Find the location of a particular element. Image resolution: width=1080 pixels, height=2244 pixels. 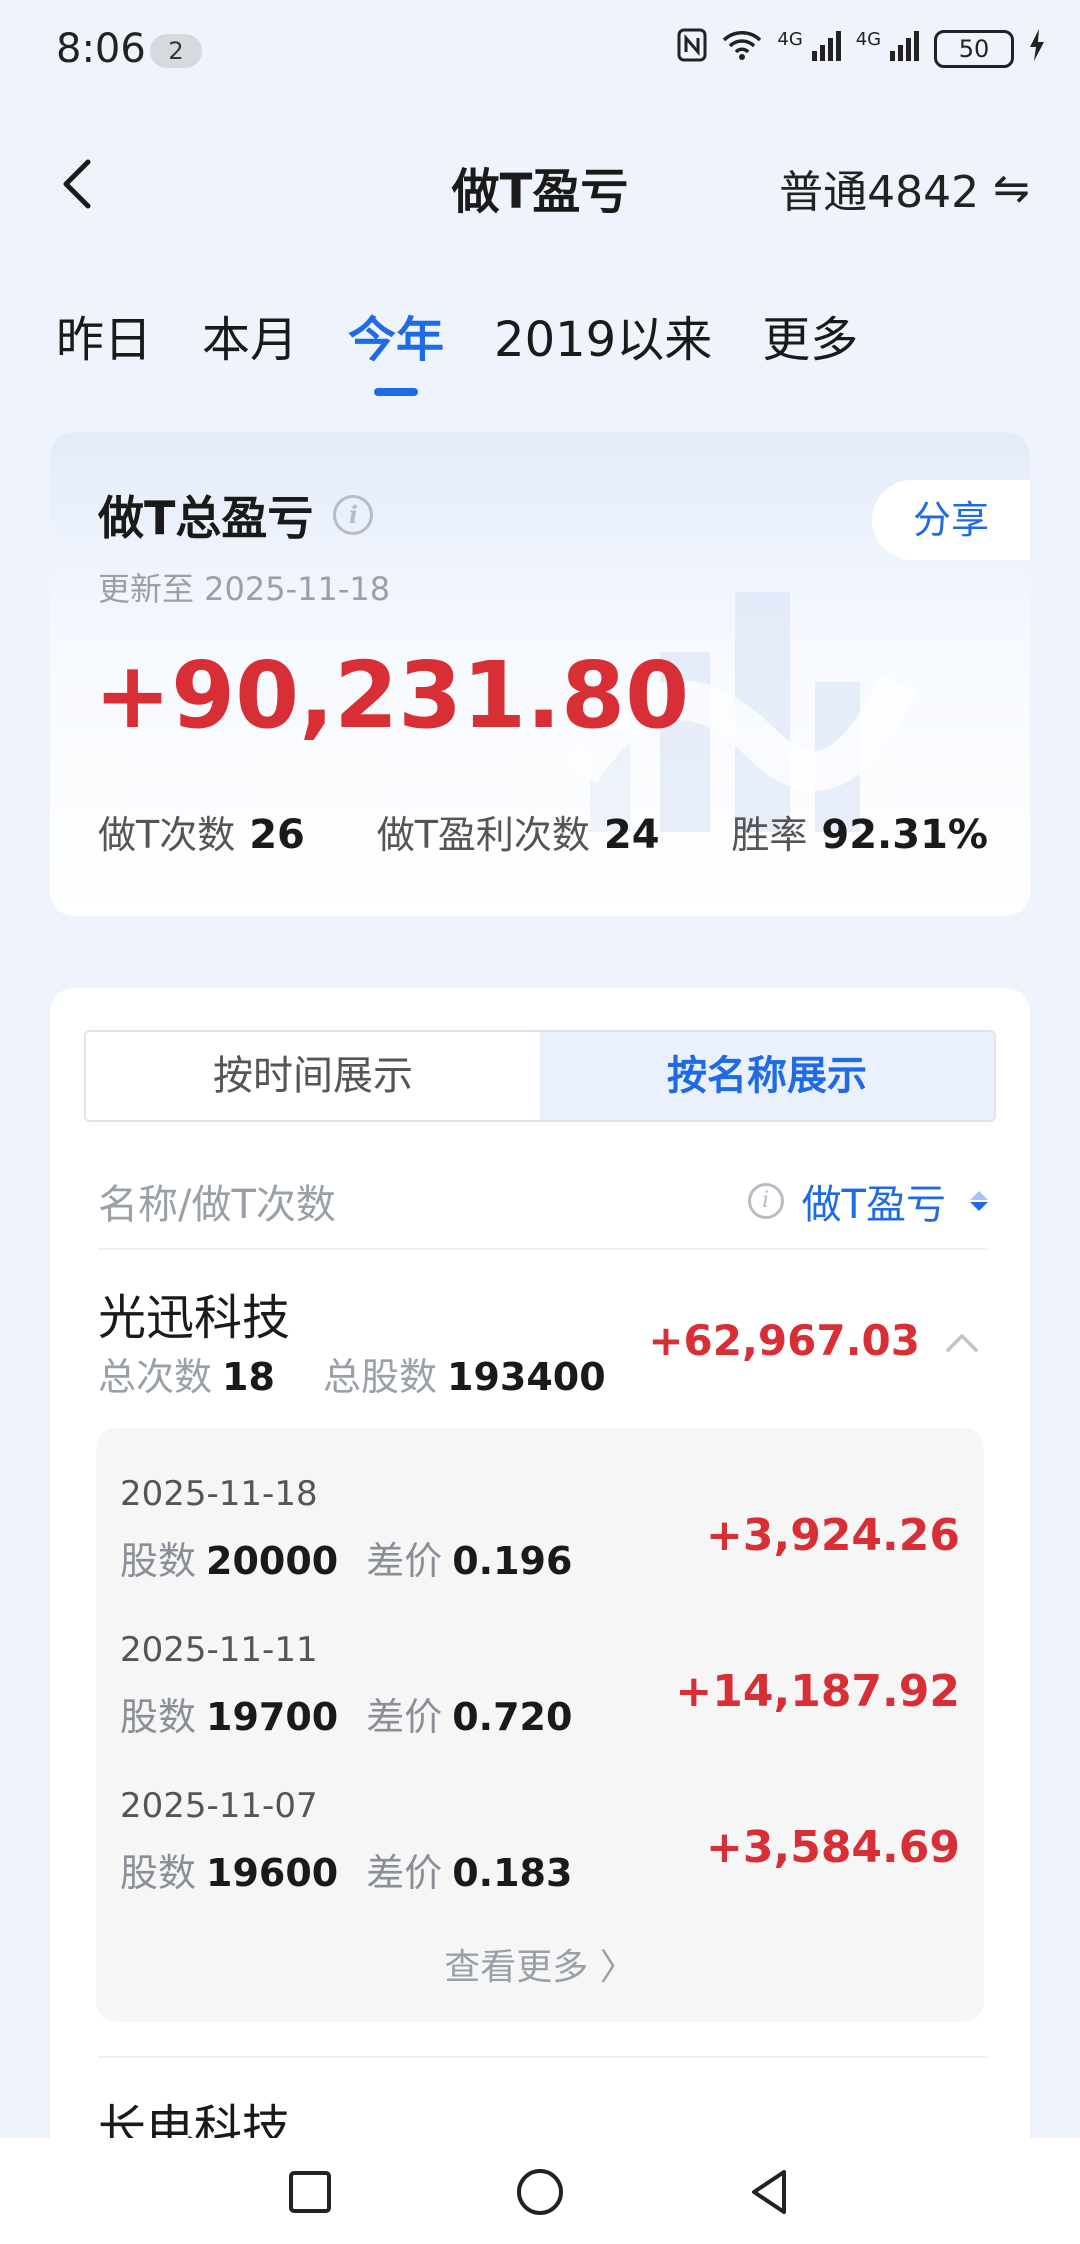

chevron-up-icon is located at coordinates (962, 1342).